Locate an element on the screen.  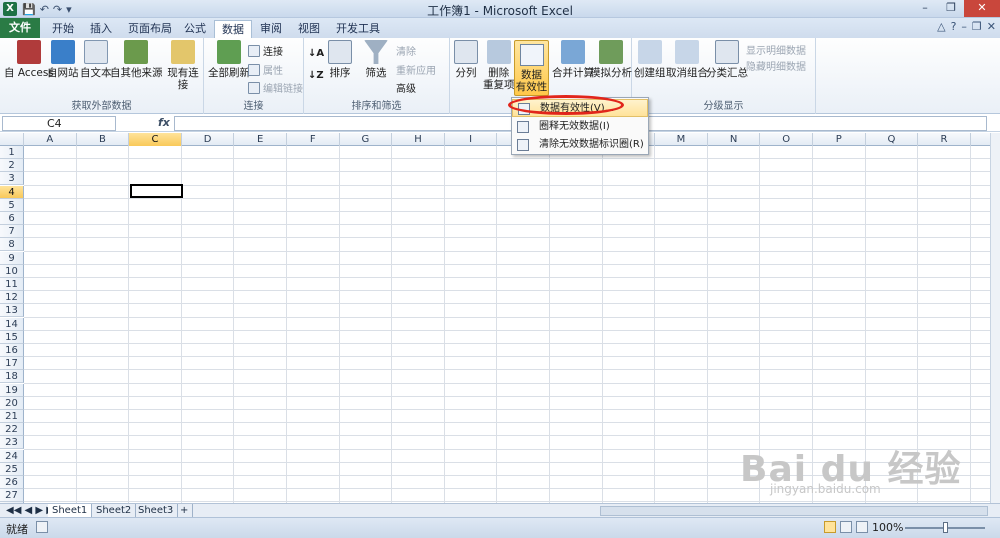
row-header: 16 is located at coordinates (12, 350).